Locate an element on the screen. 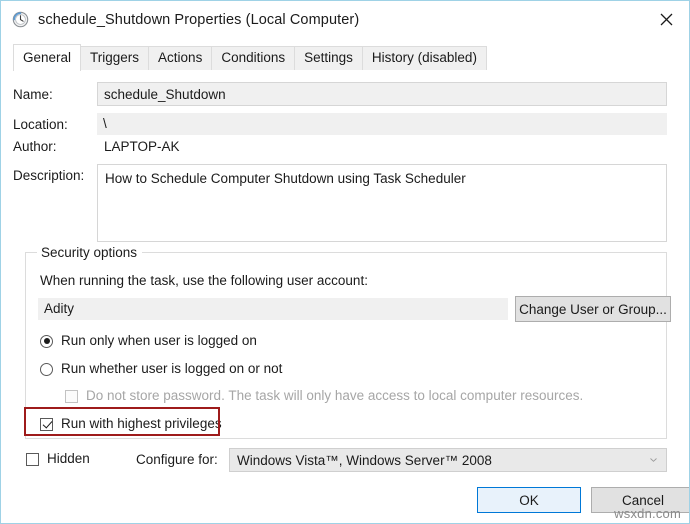  name-label: Name: is located at coordinates (33, 94).